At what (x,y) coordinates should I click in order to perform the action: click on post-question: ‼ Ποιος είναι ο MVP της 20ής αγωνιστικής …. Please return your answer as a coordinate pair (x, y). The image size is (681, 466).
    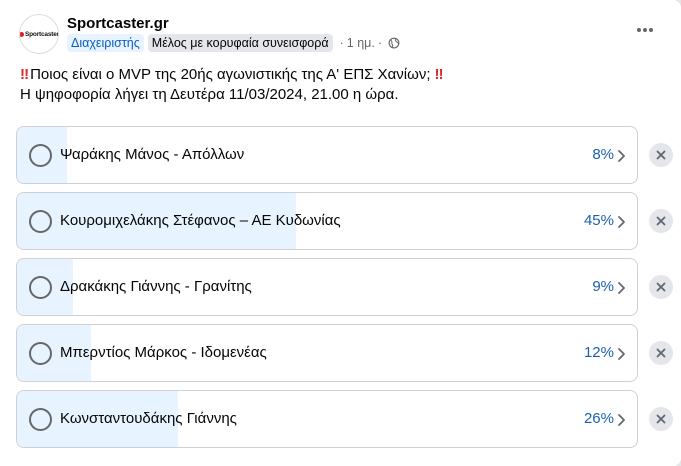
    Looking at the image, I should click on (232, 74).